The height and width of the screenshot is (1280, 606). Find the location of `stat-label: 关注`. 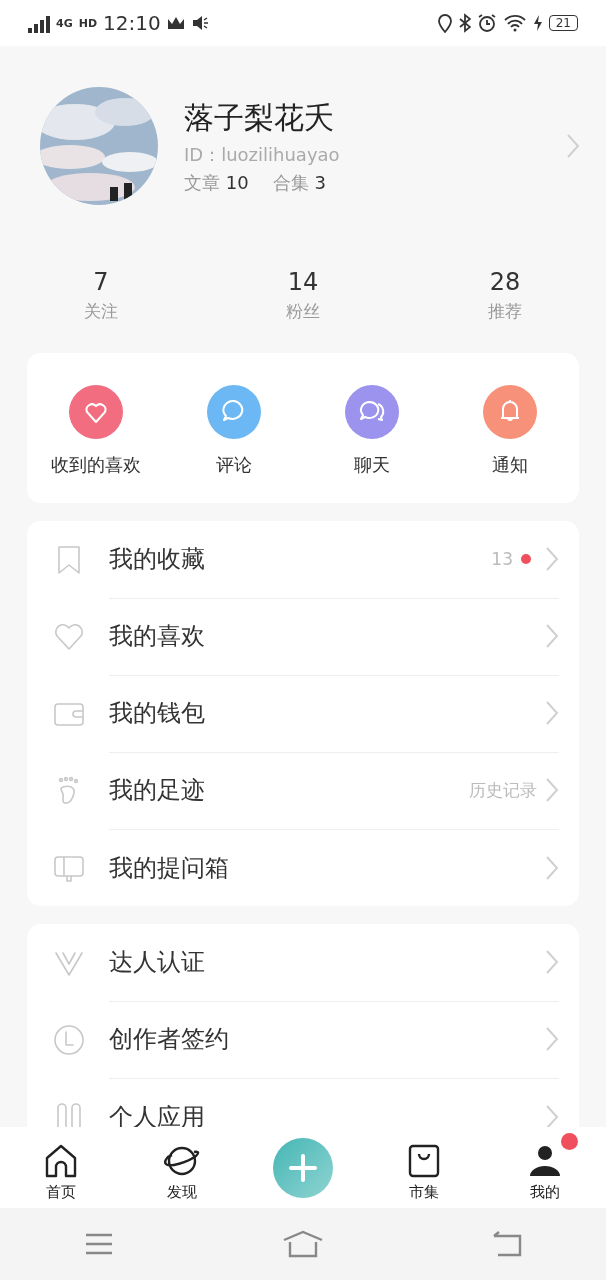

stat-label: 关注 is located at coordinates (101, 311).